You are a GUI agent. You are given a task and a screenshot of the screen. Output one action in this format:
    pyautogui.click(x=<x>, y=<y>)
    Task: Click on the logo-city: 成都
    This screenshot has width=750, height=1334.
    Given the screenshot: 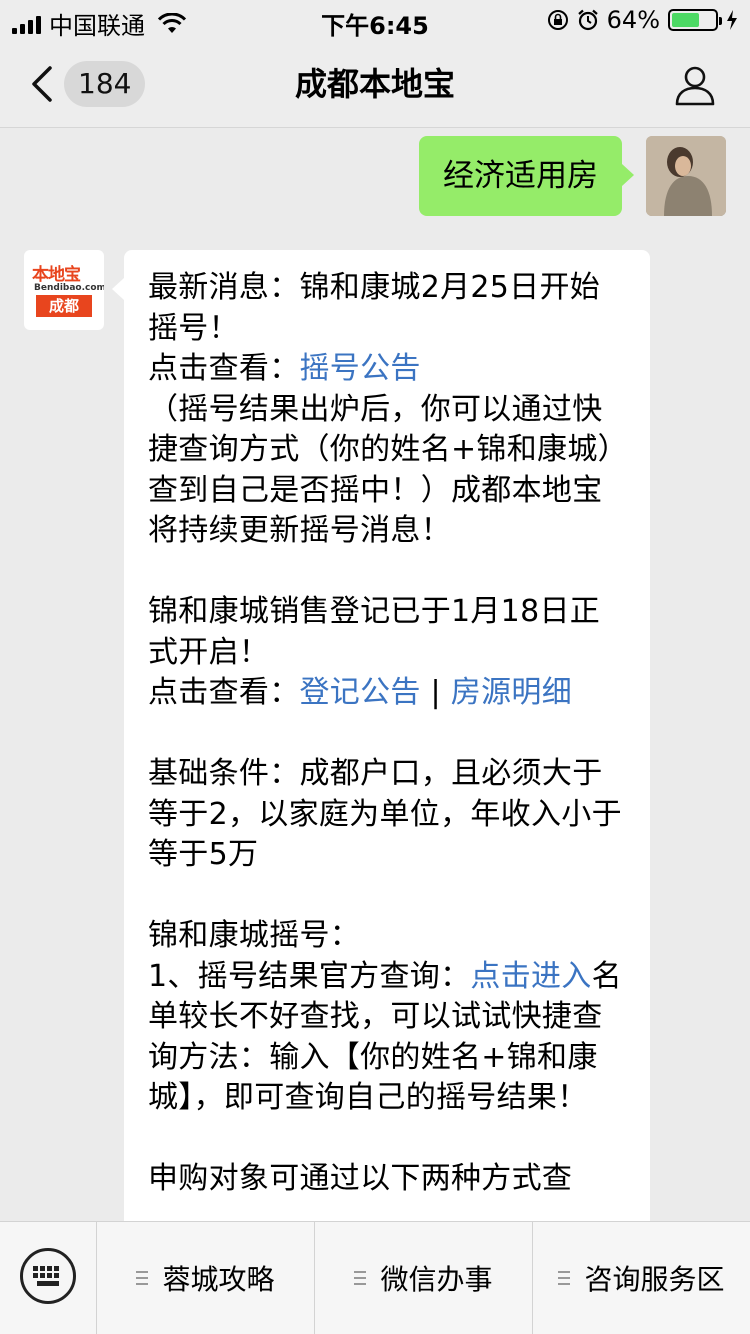 What is the action you would take?
    pyautogui.click(x=64, y=306)
    